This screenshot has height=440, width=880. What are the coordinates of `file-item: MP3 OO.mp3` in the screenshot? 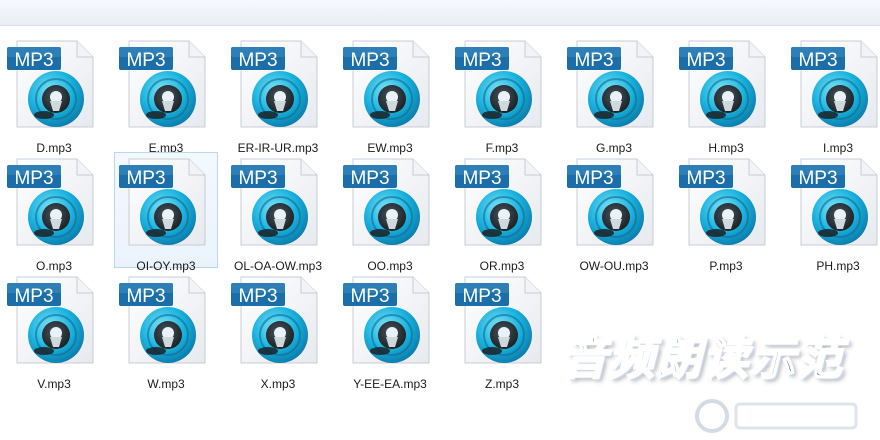 It's located at (390, 212).